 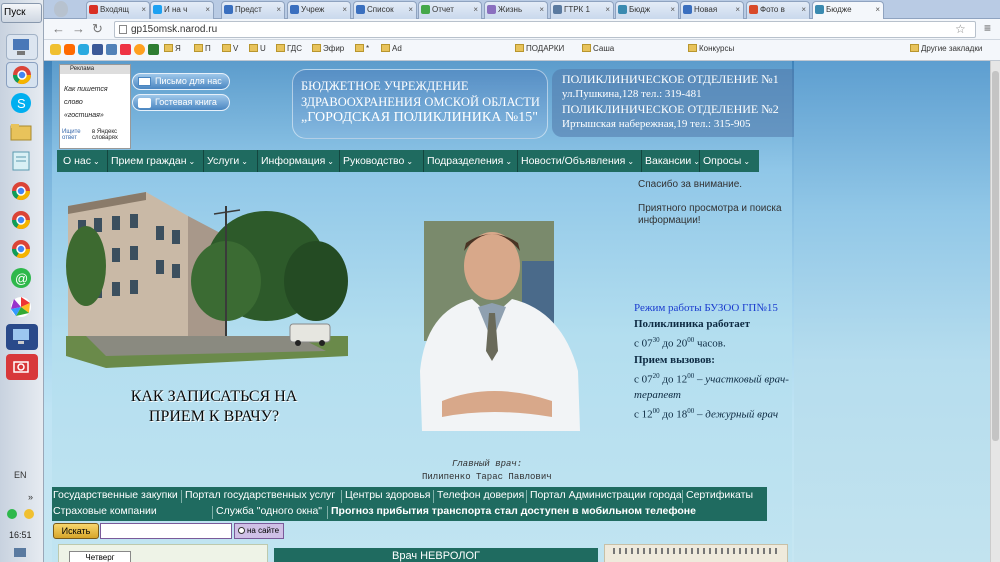 What do you see at coordinates (713, 308) in the screenshot?
I see `hours-title: Режим работы БУЗОО ГП№15` at bounding box center [713, 308].